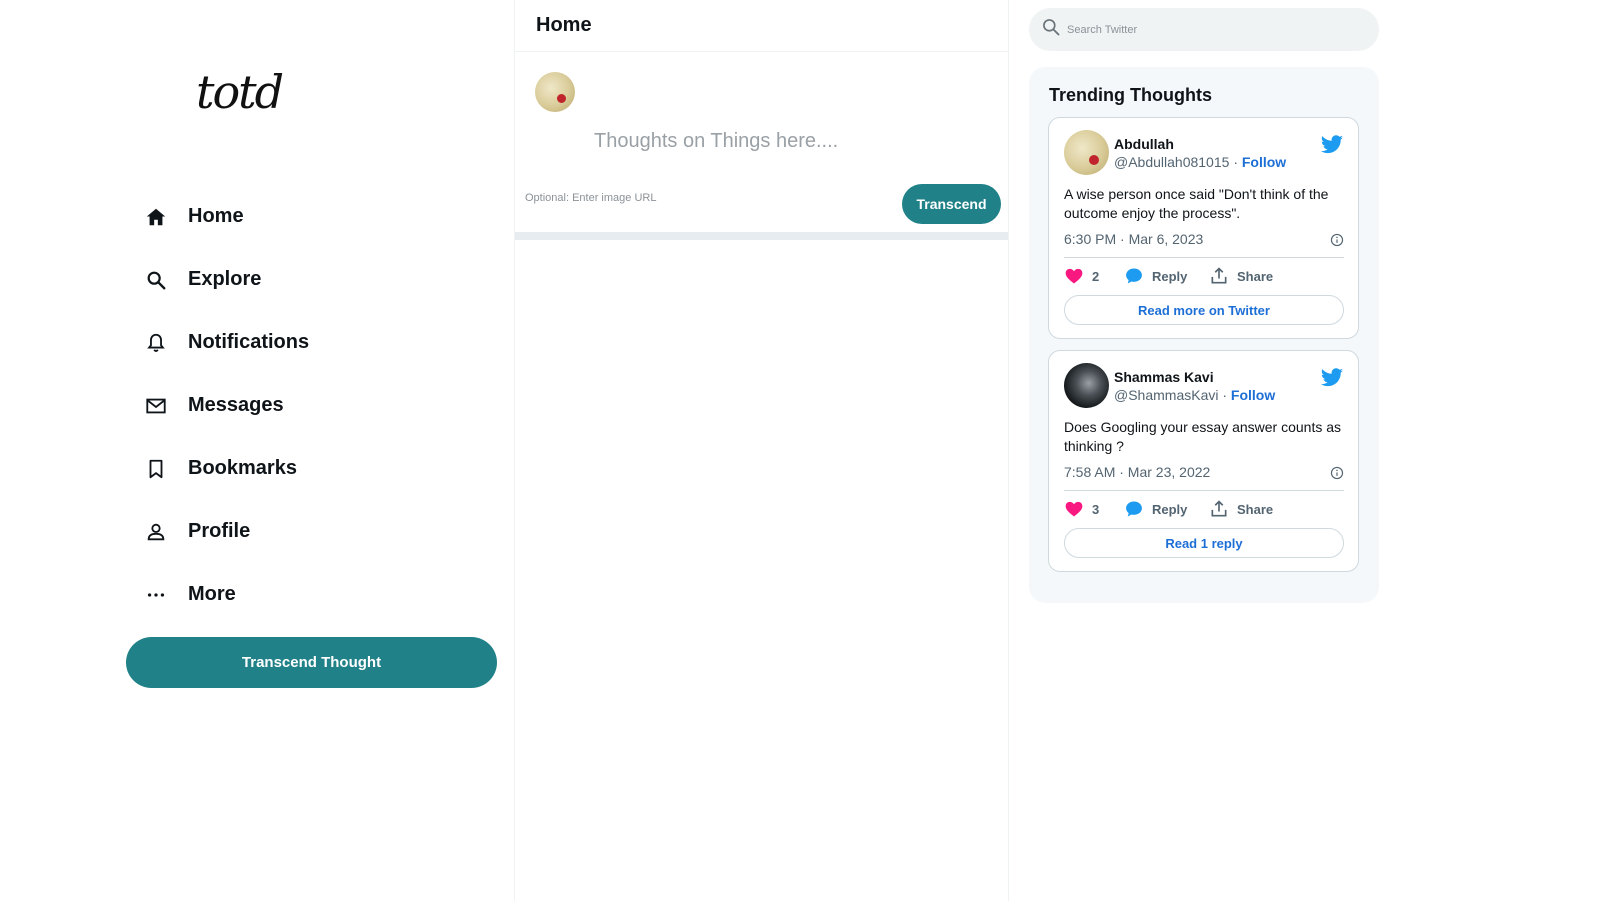 The width and height of the screenshot is (1604, 901). What do you see at coordinates (1133, 239) in the screenshot?
I see `tweet-timestamp: 6:30 PM · Mar 6, 2023` at bounding box center [1133, 239].